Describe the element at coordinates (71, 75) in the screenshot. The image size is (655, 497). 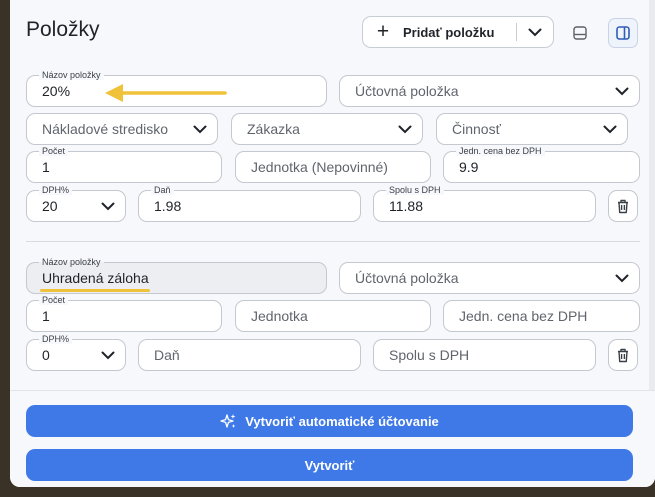
I see `item1-name-label: Názov položky` at that location.